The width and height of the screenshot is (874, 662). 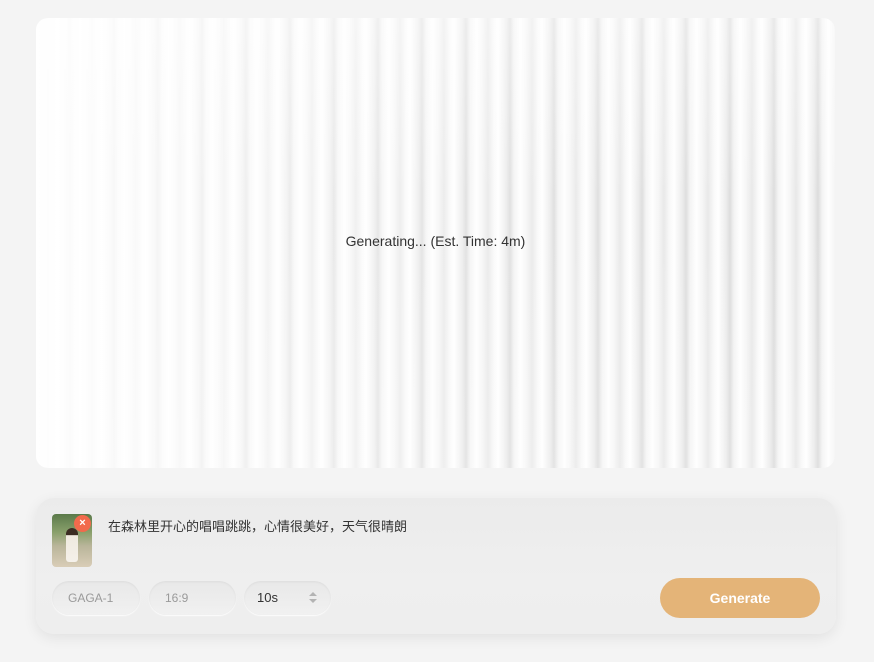 I want to click on model-select: GAGA-1, so click(x=96, y=598).